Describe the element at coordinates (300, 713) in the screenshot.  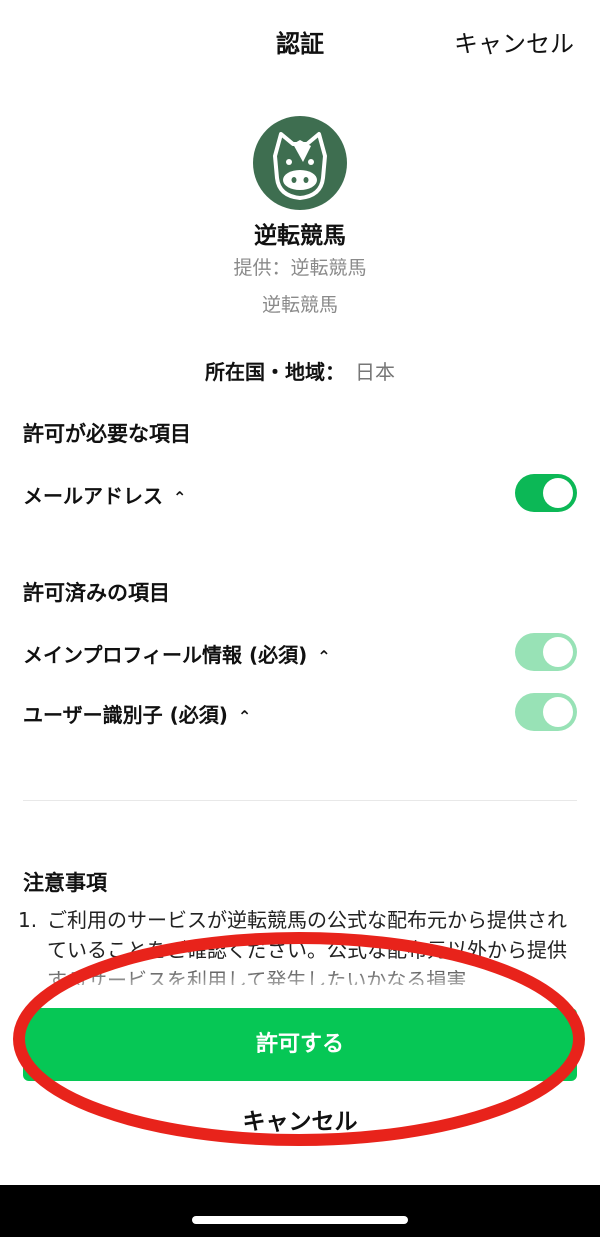
I see `permission-row-user-id: ユーザー識別子 (必須) ⌃` at that location.